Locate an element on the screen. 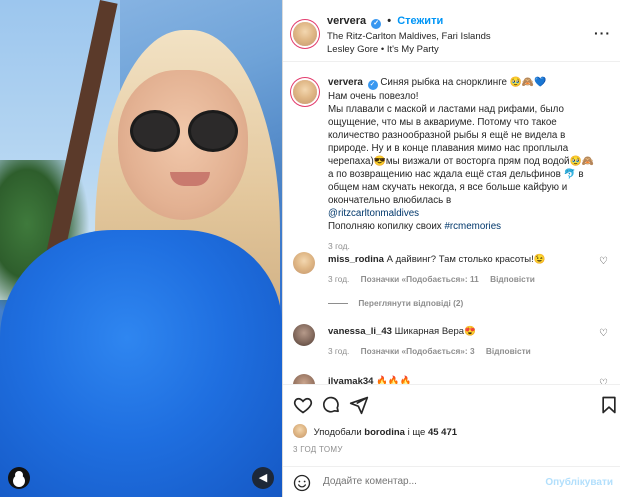 The width and height of the screenshot is (620, 497). more-icon: ··· is located at coordinates (602, 33).